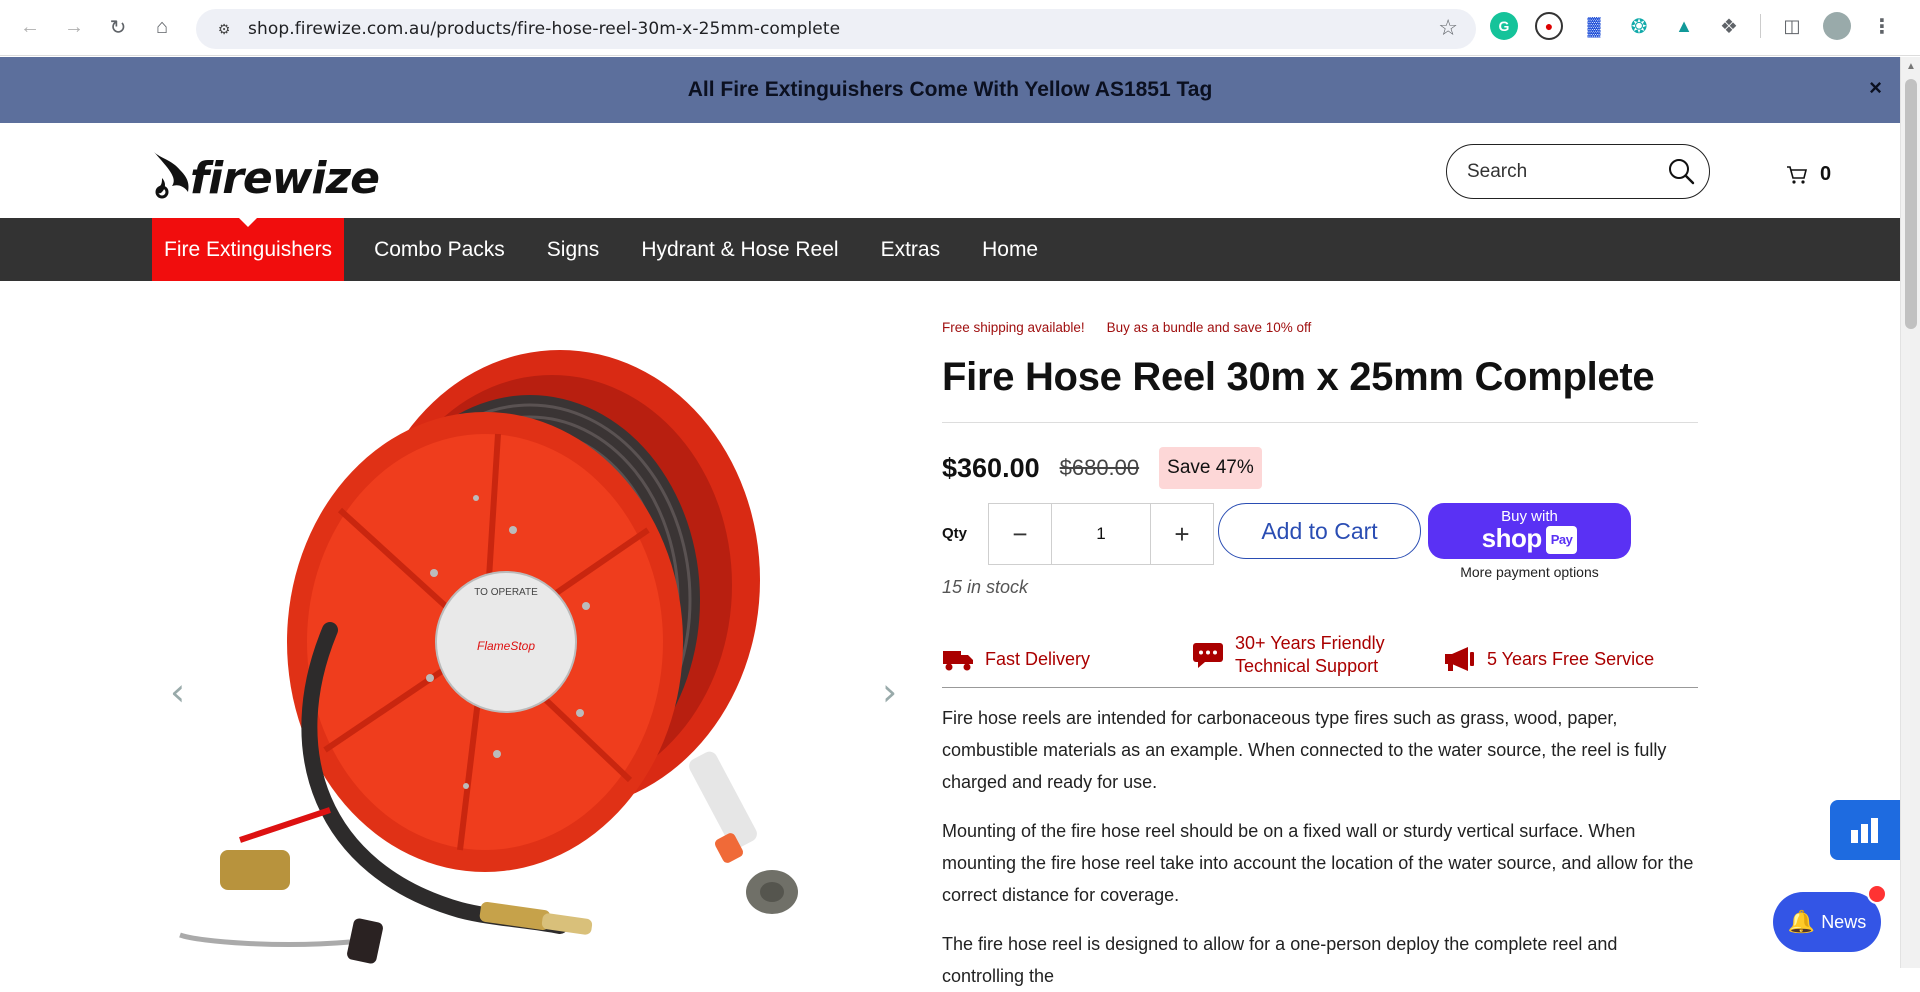 Image resolution: width=1920 pixels, height=992 pixels. What do you see at coordinates (1182, 534) in the screenshot?
I see `plus-icon: +` at bounding box center [1182, 534].